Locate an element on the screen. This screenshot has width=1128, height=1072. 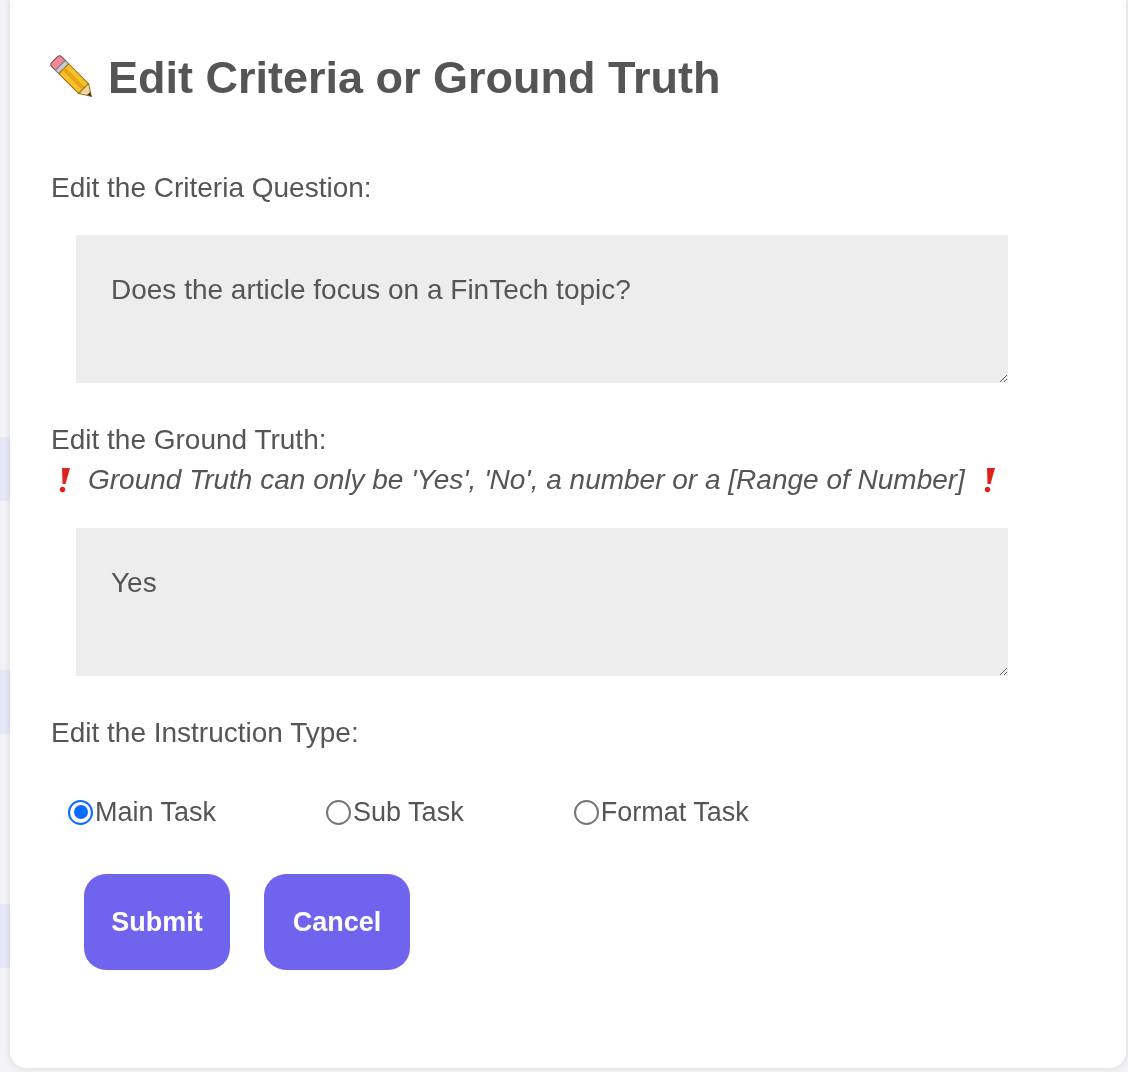
radio-option: Main Task is located at coordinates (142, 812).